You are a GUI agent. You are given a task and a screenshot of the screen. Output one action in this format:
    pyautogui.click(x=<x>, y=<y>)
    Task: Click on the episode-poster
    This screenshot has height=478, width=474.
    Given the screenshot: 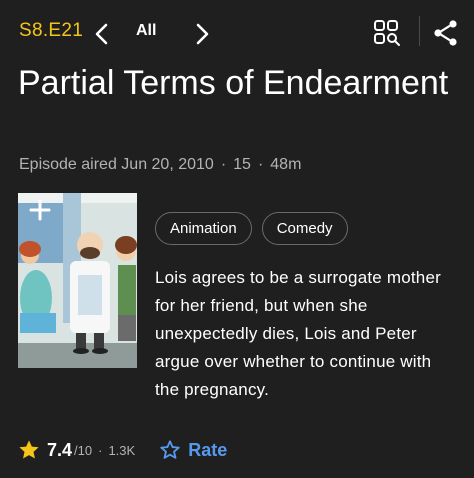 What is the action you would take?
    pyautogui.click(x=77, y=280)
    